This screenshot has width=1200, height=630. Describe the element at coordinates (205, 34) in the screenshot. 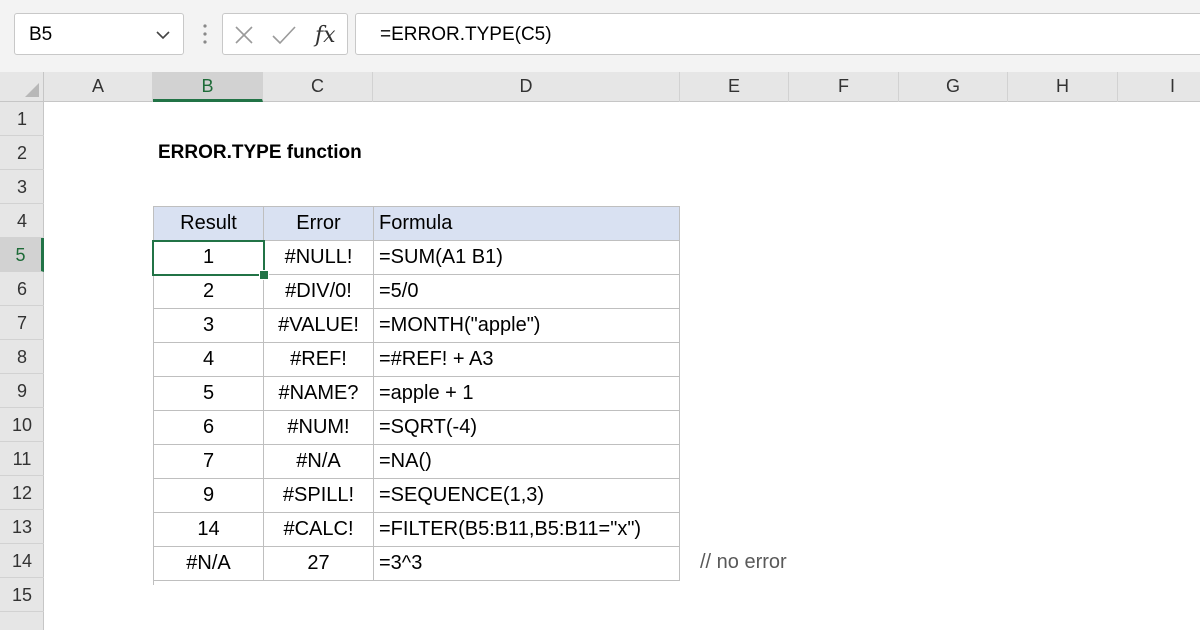

I see `more-dots-icon` at that location.